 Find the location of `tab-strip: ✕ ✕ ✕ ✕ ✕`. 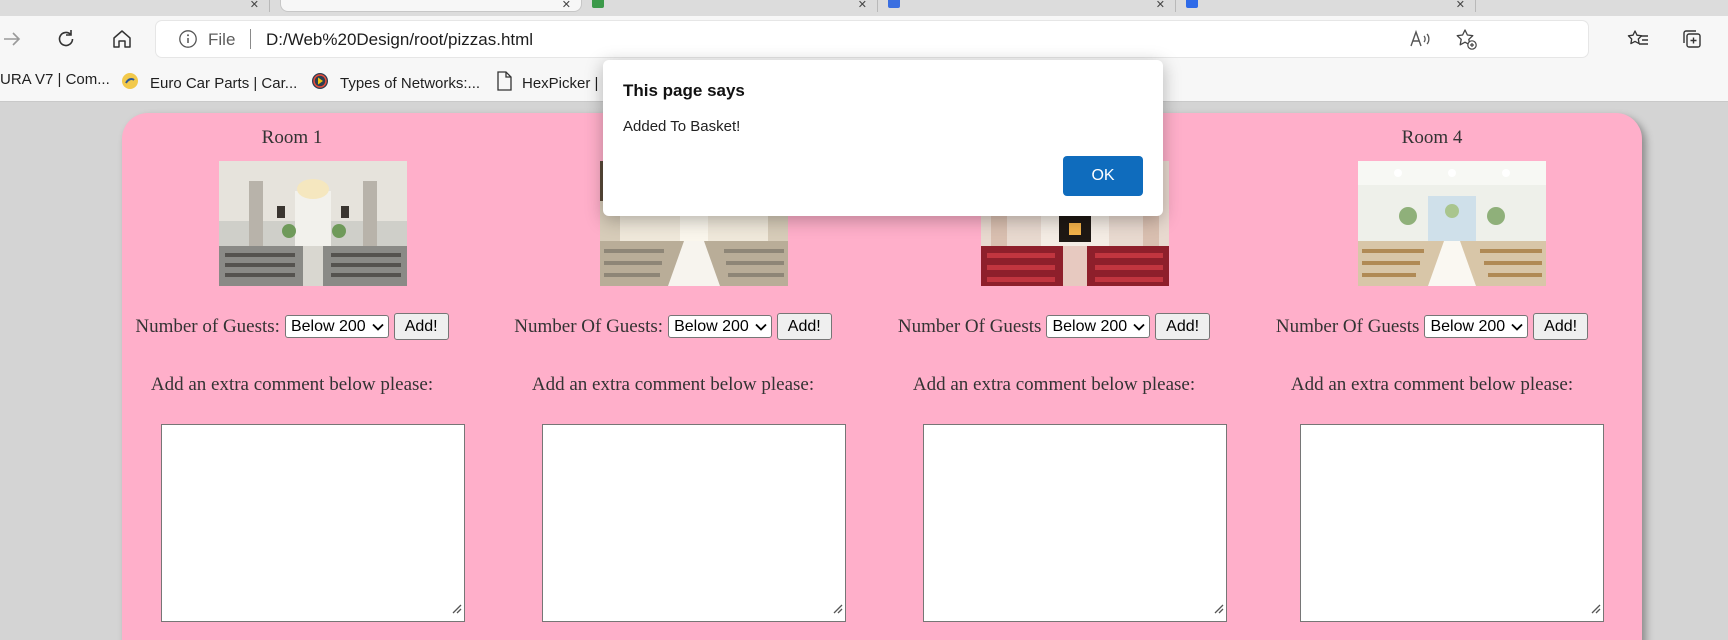

tab-strip: ✕ ✕ ✕ ✕ ✕ is located at coordinates (864, 8).